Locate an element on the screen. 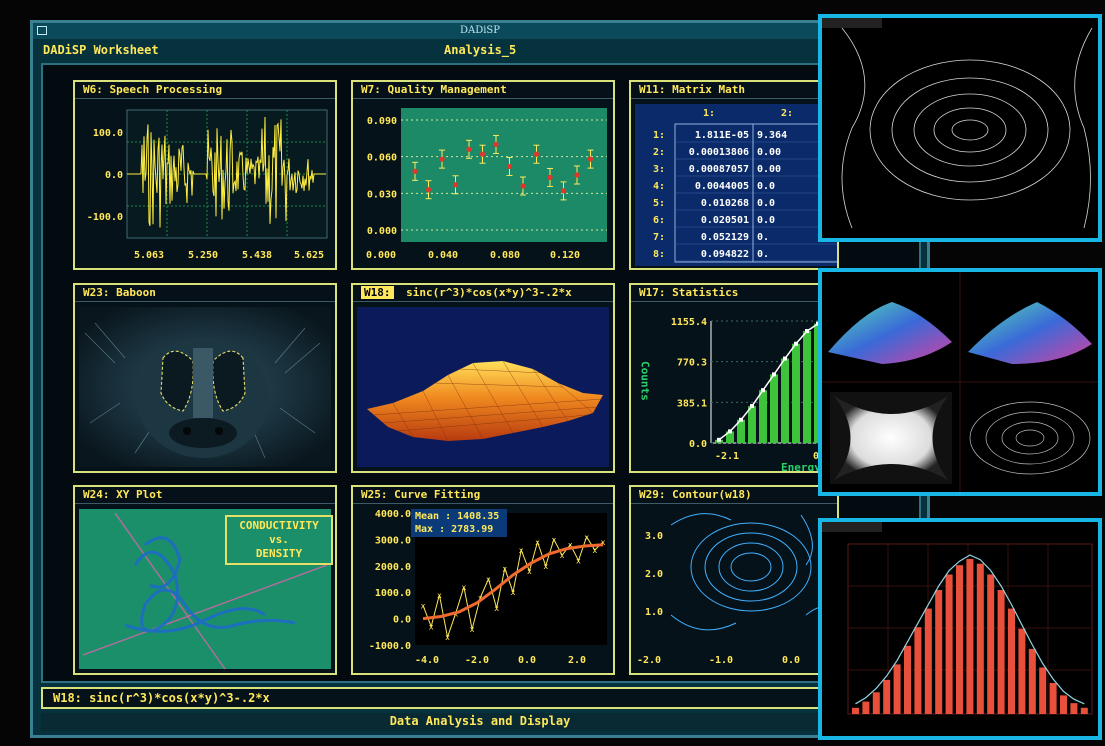 The height and width of the screenshot is (746, 1105). contour-plot: 3.0 2.0 1.0 -2.0 -1.0 0.0 is located at coordinates (737, 589).